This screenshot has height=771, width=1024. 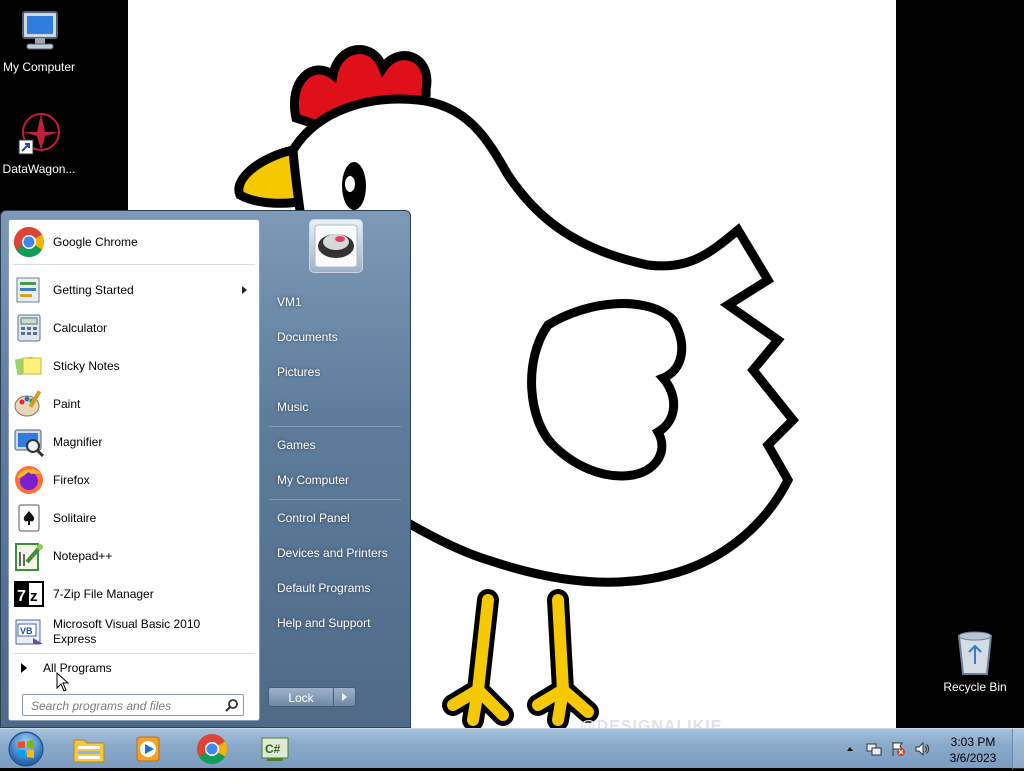 I want to click on clock-time: 3:03 PM, so click(x=973, y=742).